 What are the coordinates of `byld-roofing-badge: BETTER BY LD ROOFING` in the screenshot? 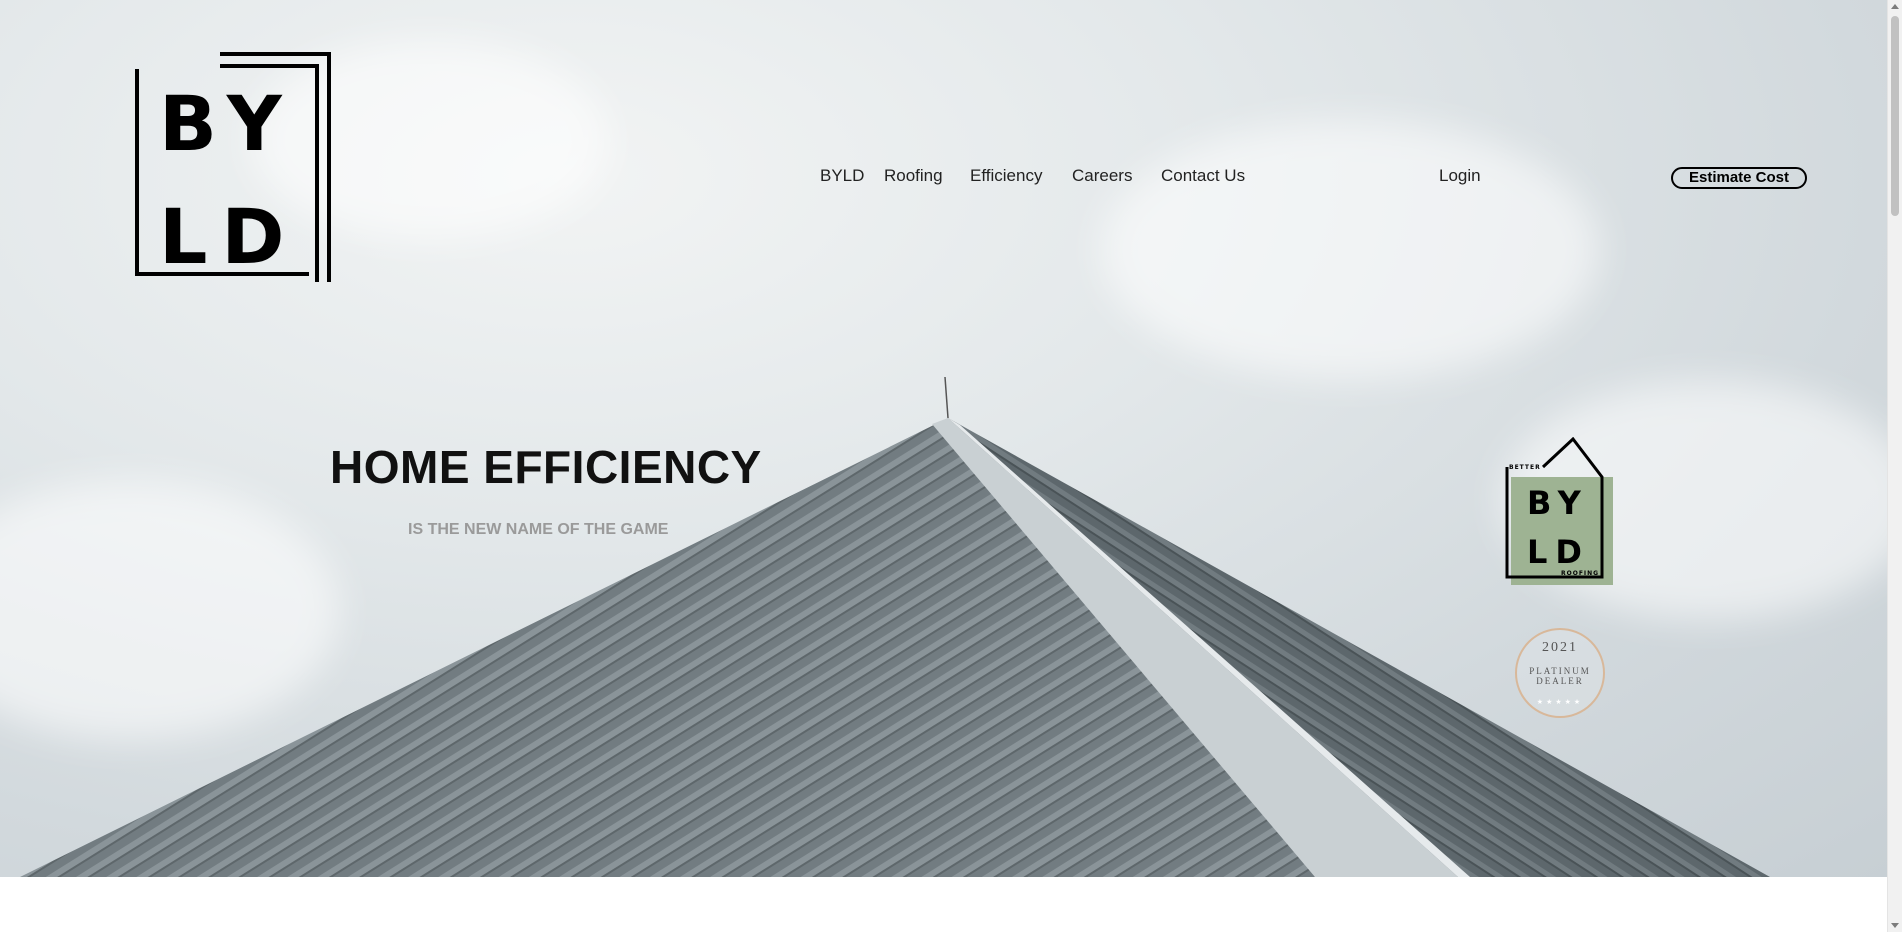 It's located at (1559, 511).